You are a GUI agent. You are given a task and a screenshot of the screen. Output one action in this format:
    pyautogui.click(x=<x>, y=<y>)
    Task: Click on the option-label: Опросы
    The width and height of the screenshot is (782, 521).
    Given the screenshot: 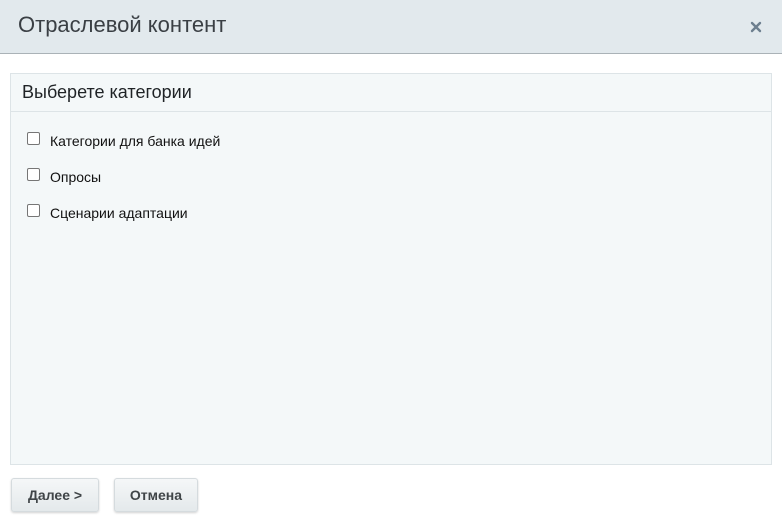 What is the action you would take?
    pyautogui.click(x=76, y=177)
    